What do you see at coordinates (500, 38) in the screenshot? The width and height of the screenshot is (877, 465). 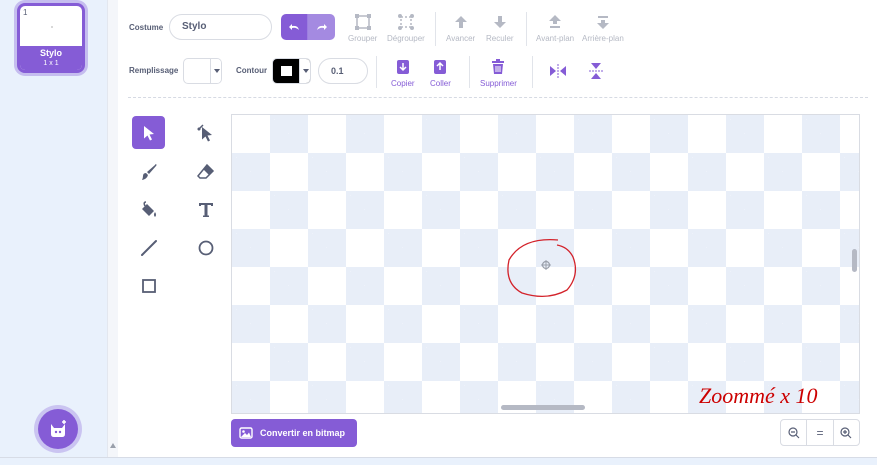 I see `backward-label: Reculer` at bounding box center [500, 38].